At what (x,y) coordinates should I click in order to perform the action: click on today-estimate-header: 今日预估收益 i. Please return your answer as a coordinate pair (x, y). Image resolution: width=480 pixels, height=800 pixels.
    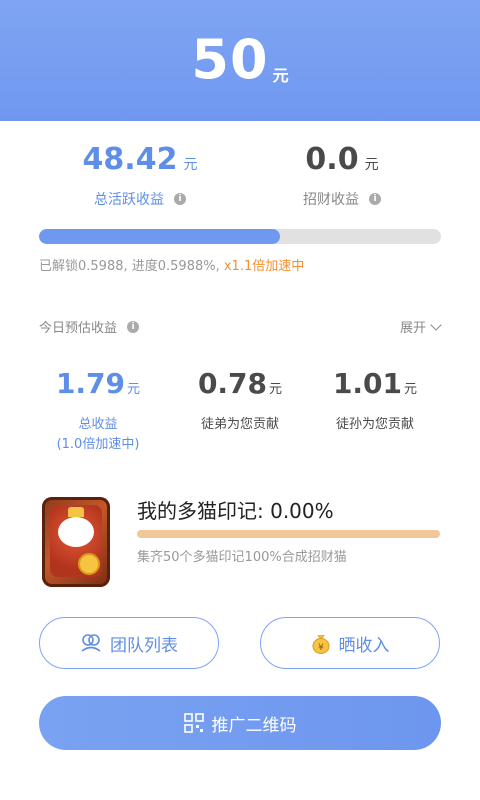
    Looking at the image, I should click on (89, 326).